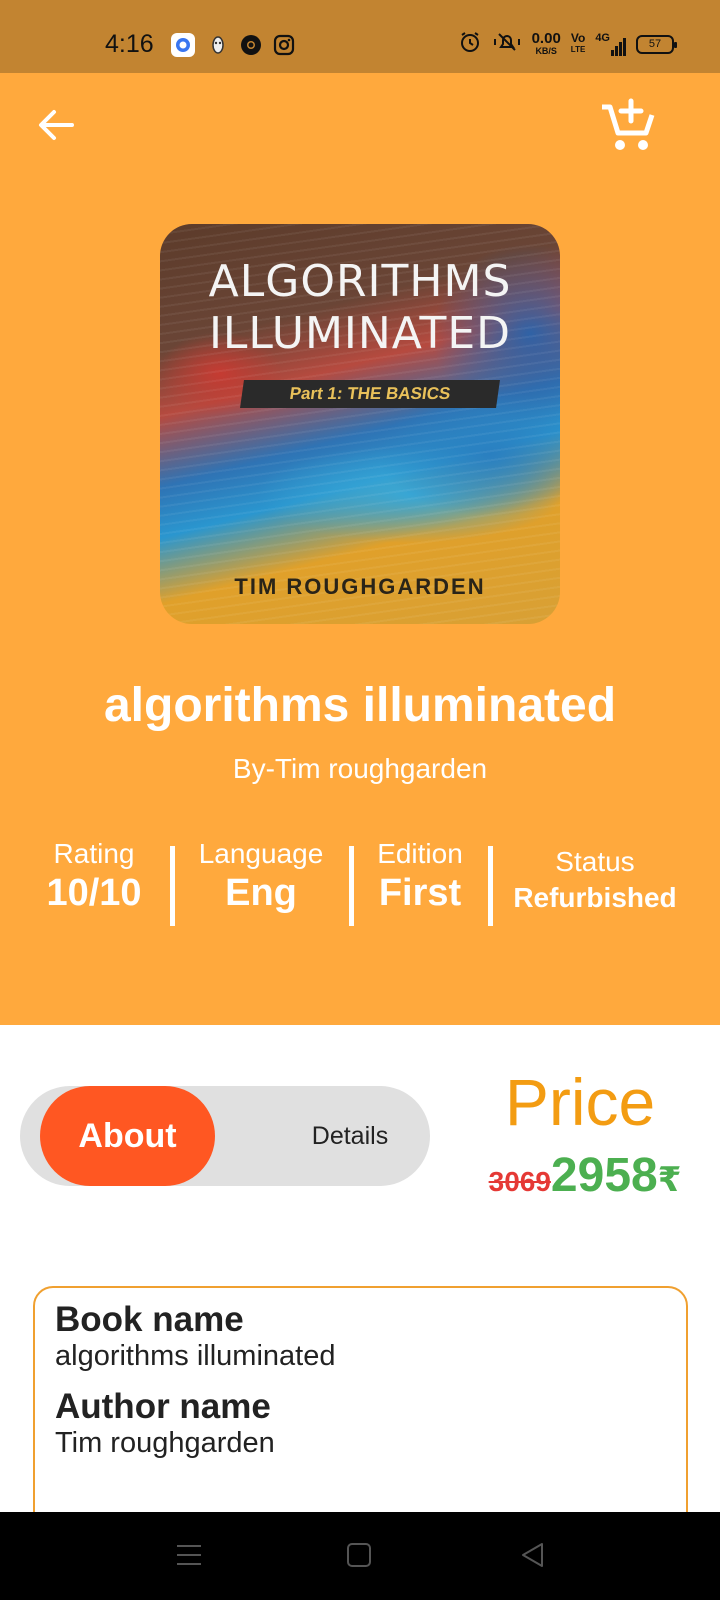 This screenshot has width=720, height=1600. What do you see at coordinates (507, 44) in the screenshot?
I see `mute-icon` at bounding box center [507, 44].